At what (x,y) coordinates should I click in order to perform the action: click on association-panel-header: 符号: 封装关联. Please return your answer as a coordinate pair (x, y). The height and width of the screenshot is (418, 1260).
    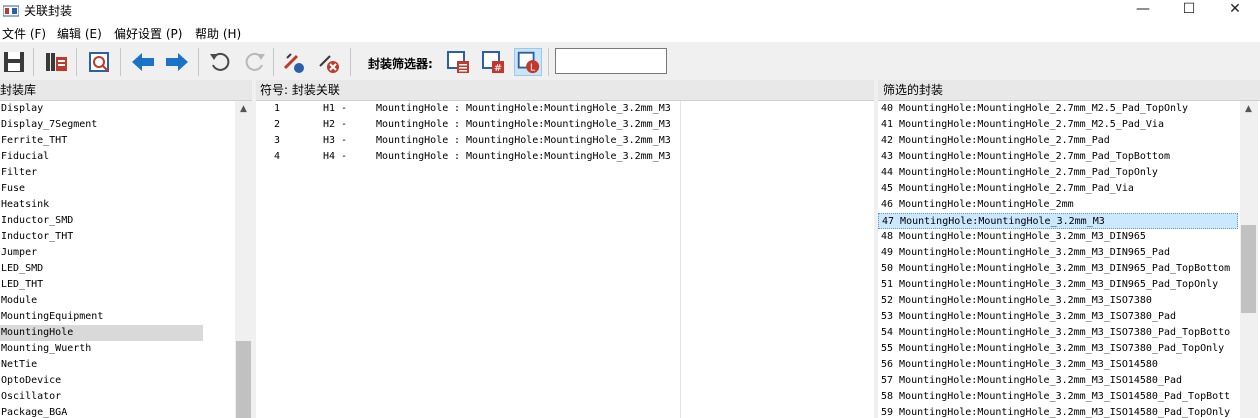
    Looking at the image, I should click on (565, 90).